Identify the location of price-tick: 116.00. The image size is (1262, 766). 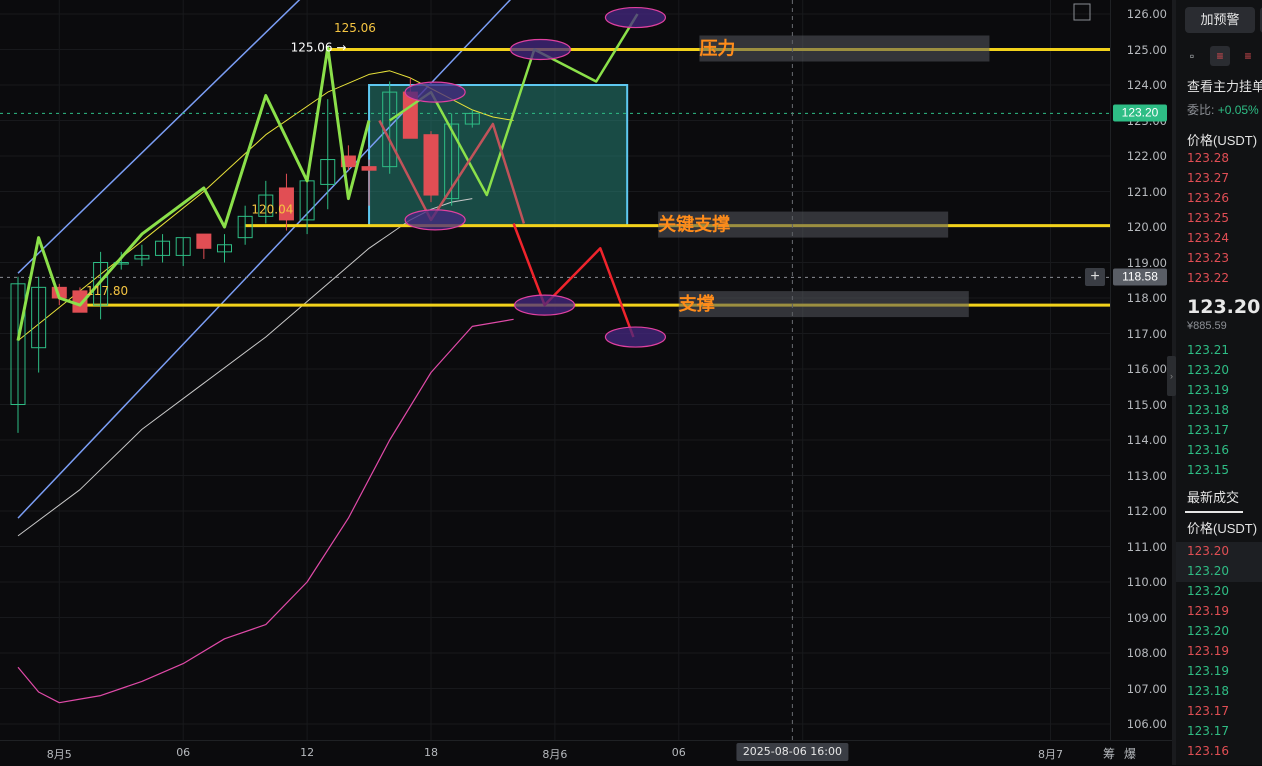
(1146, 369).